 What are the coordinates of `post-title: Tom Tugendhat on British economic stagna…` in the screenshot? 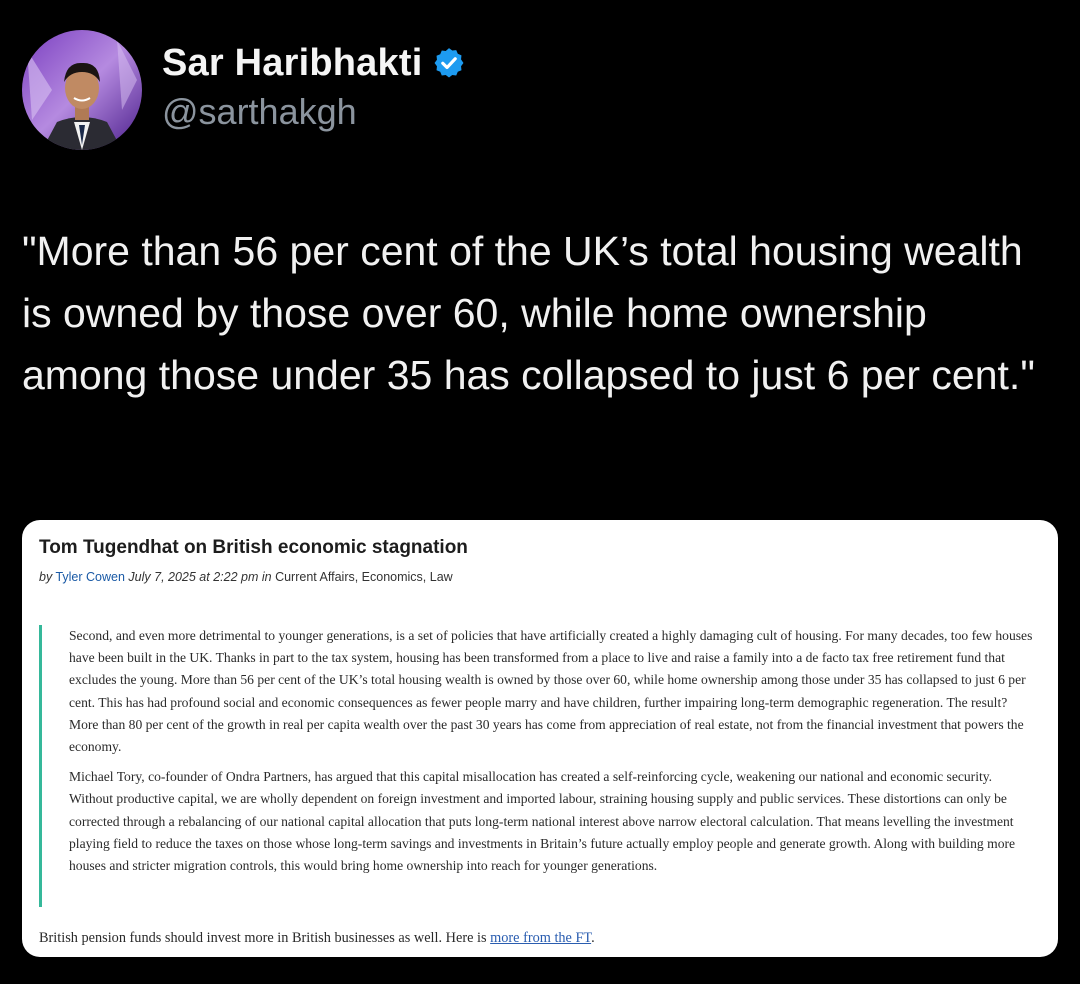 It's located at (253, 547).